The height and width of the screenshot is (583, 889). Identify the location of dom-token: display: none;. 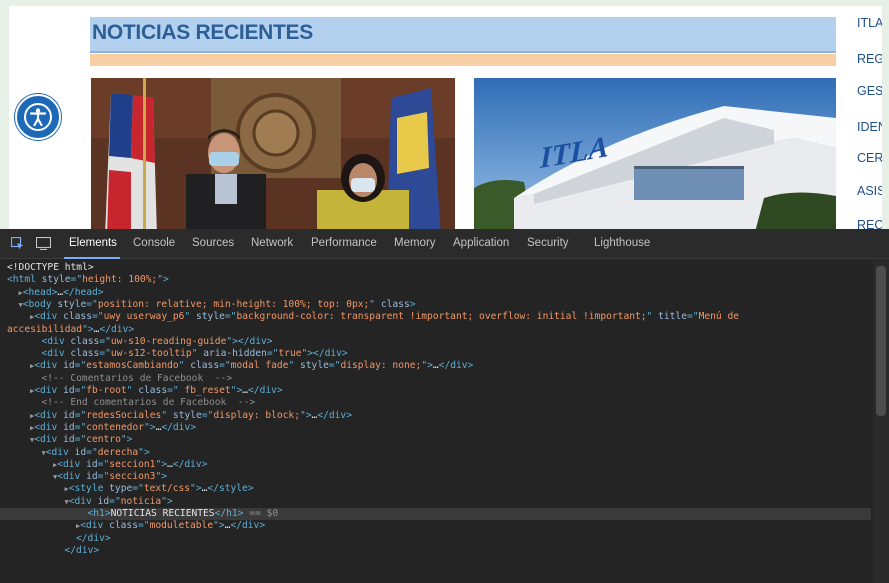
(381, 366).